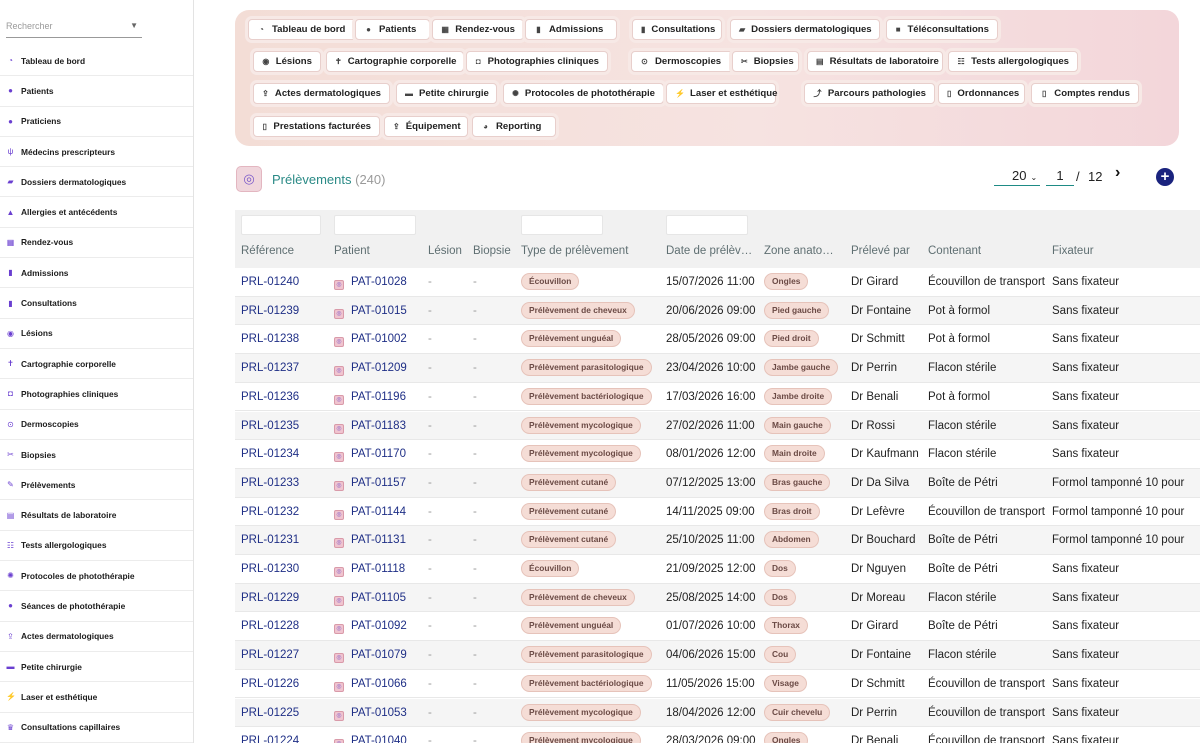  Describe the element at coordinates (869, 93) in the screenshot. I see `menu-button-parcours-pathologies: ⤴ Parcours pathologies` at that location.